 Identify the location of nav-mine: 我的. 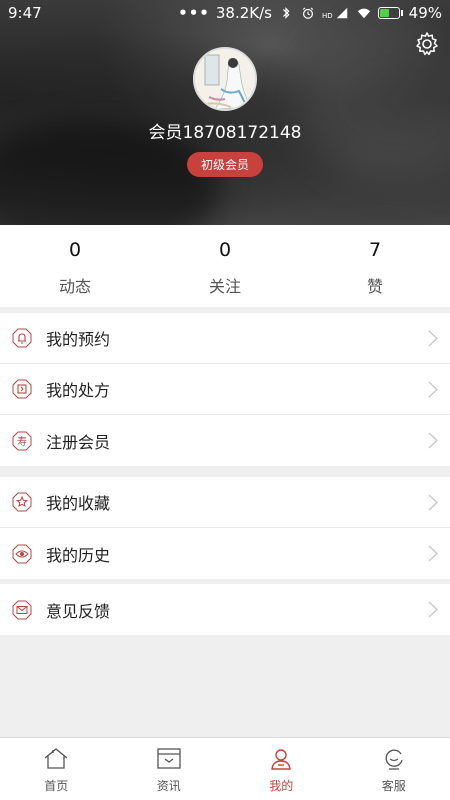
(281, 769).